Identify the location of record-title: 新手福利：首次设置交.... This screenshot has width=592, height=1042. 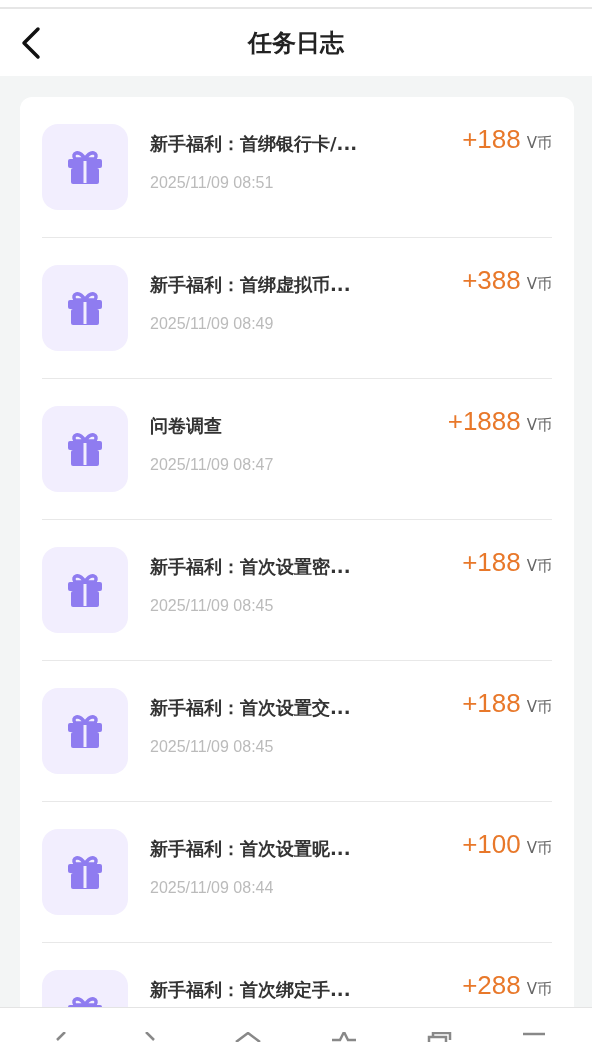
(251, 708).